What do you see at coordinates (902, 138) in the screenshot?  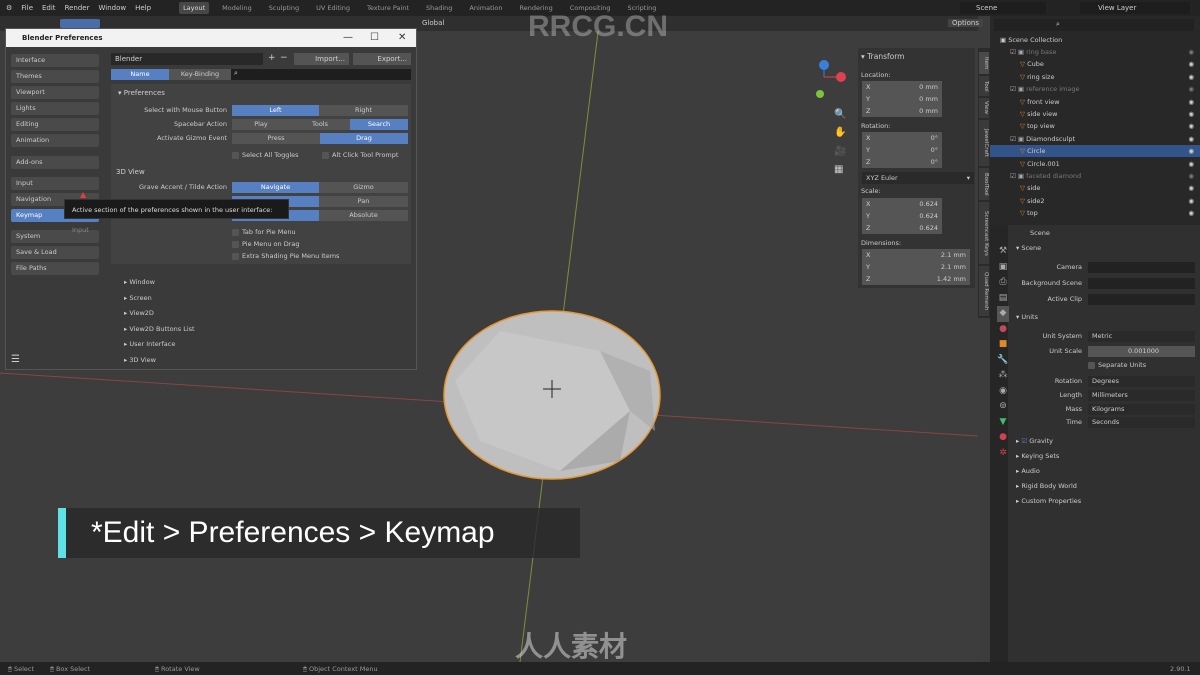 I see `rotation-x-field: X 0°` at bounding box center [902, 138].